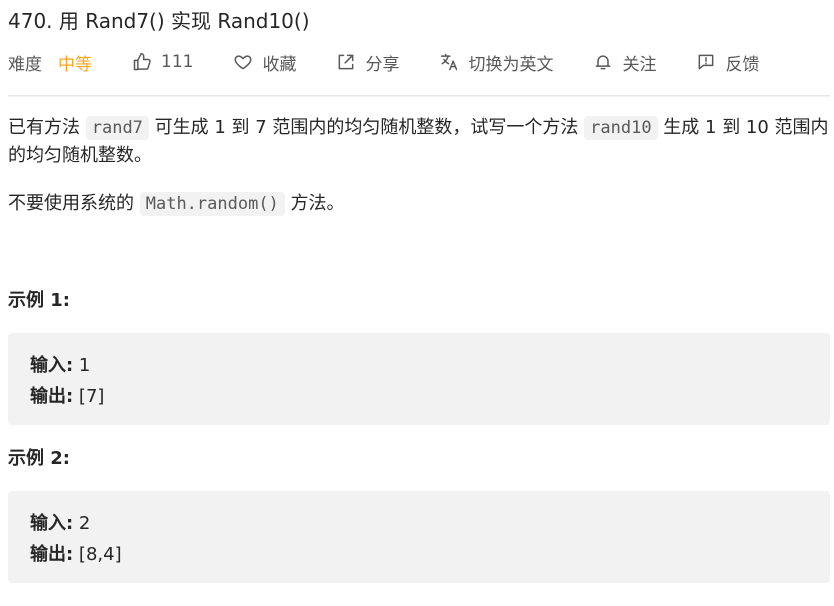 The height and width of the screenshot is (606, 834). I want to click on header-divider, so click(419, 95).